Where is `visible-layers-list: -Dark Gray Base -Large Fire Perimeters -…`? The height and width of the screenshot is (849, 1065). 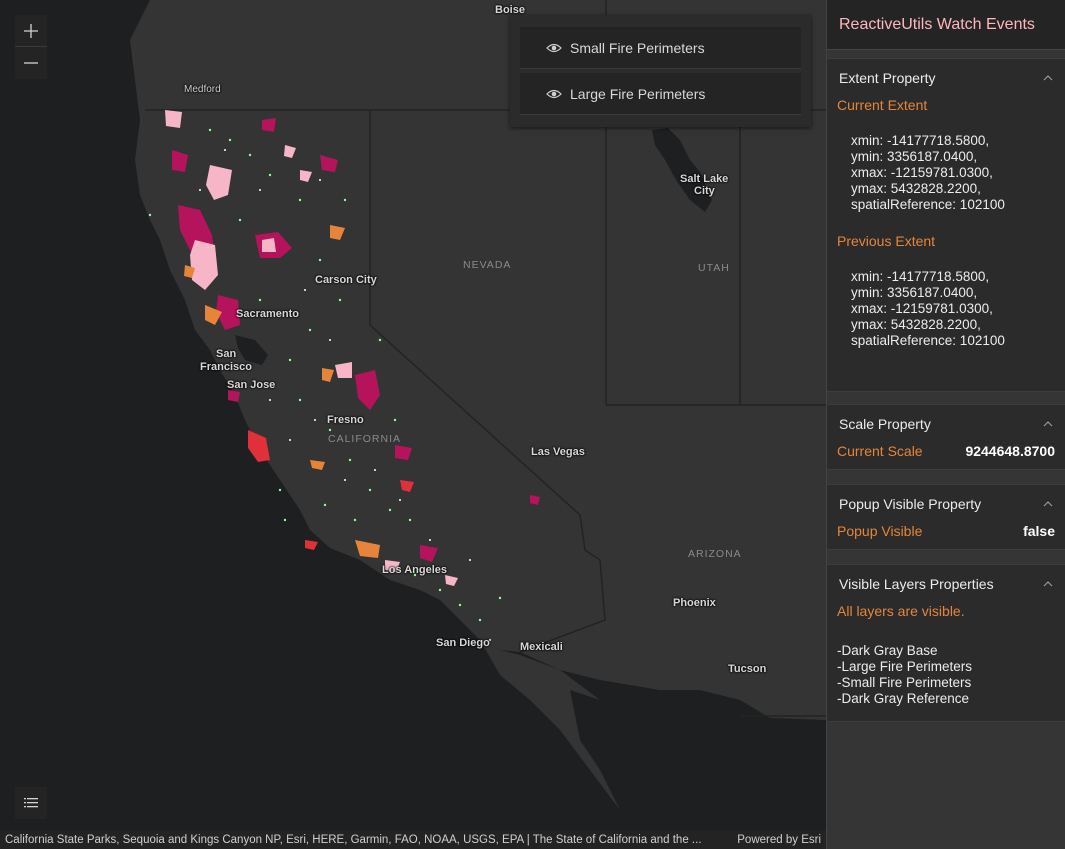
visible-layers-list: -Dark Gray Base -Large Fire Perimeters -… is located at coordinates (946, 675).